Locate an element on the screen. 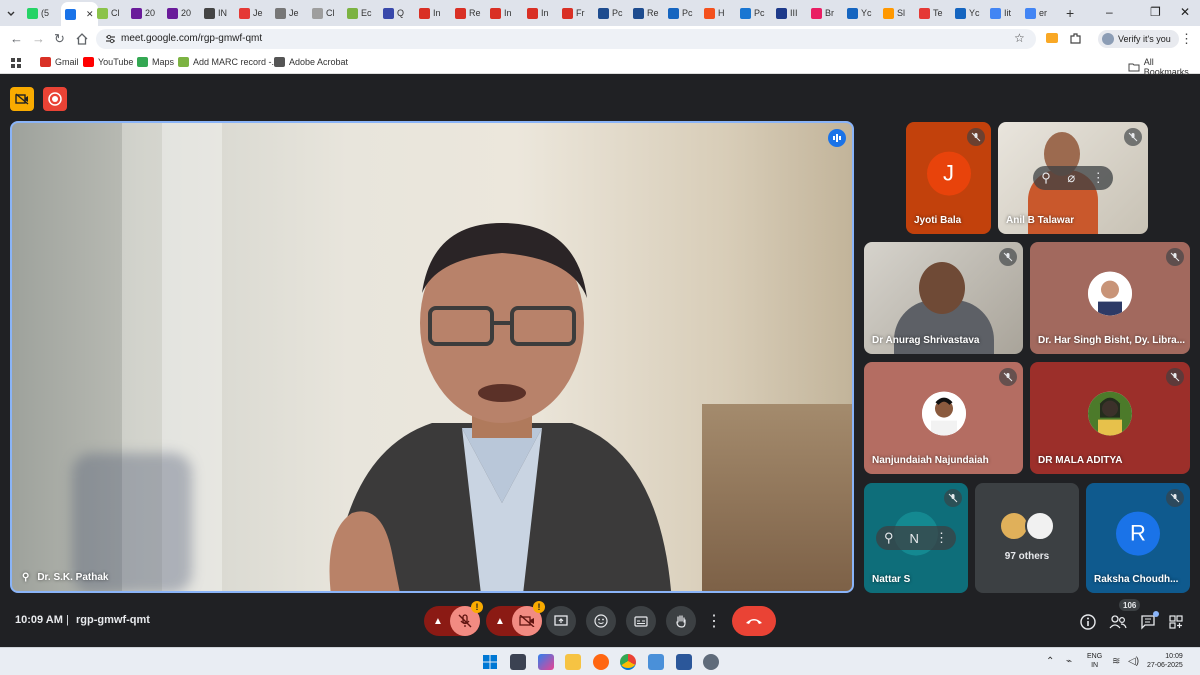 The width and height of the screenshot is (1200, 675). tile-hover-controls: ⚲ ⌀ ⋮ is located at coordinates (1073, 178).